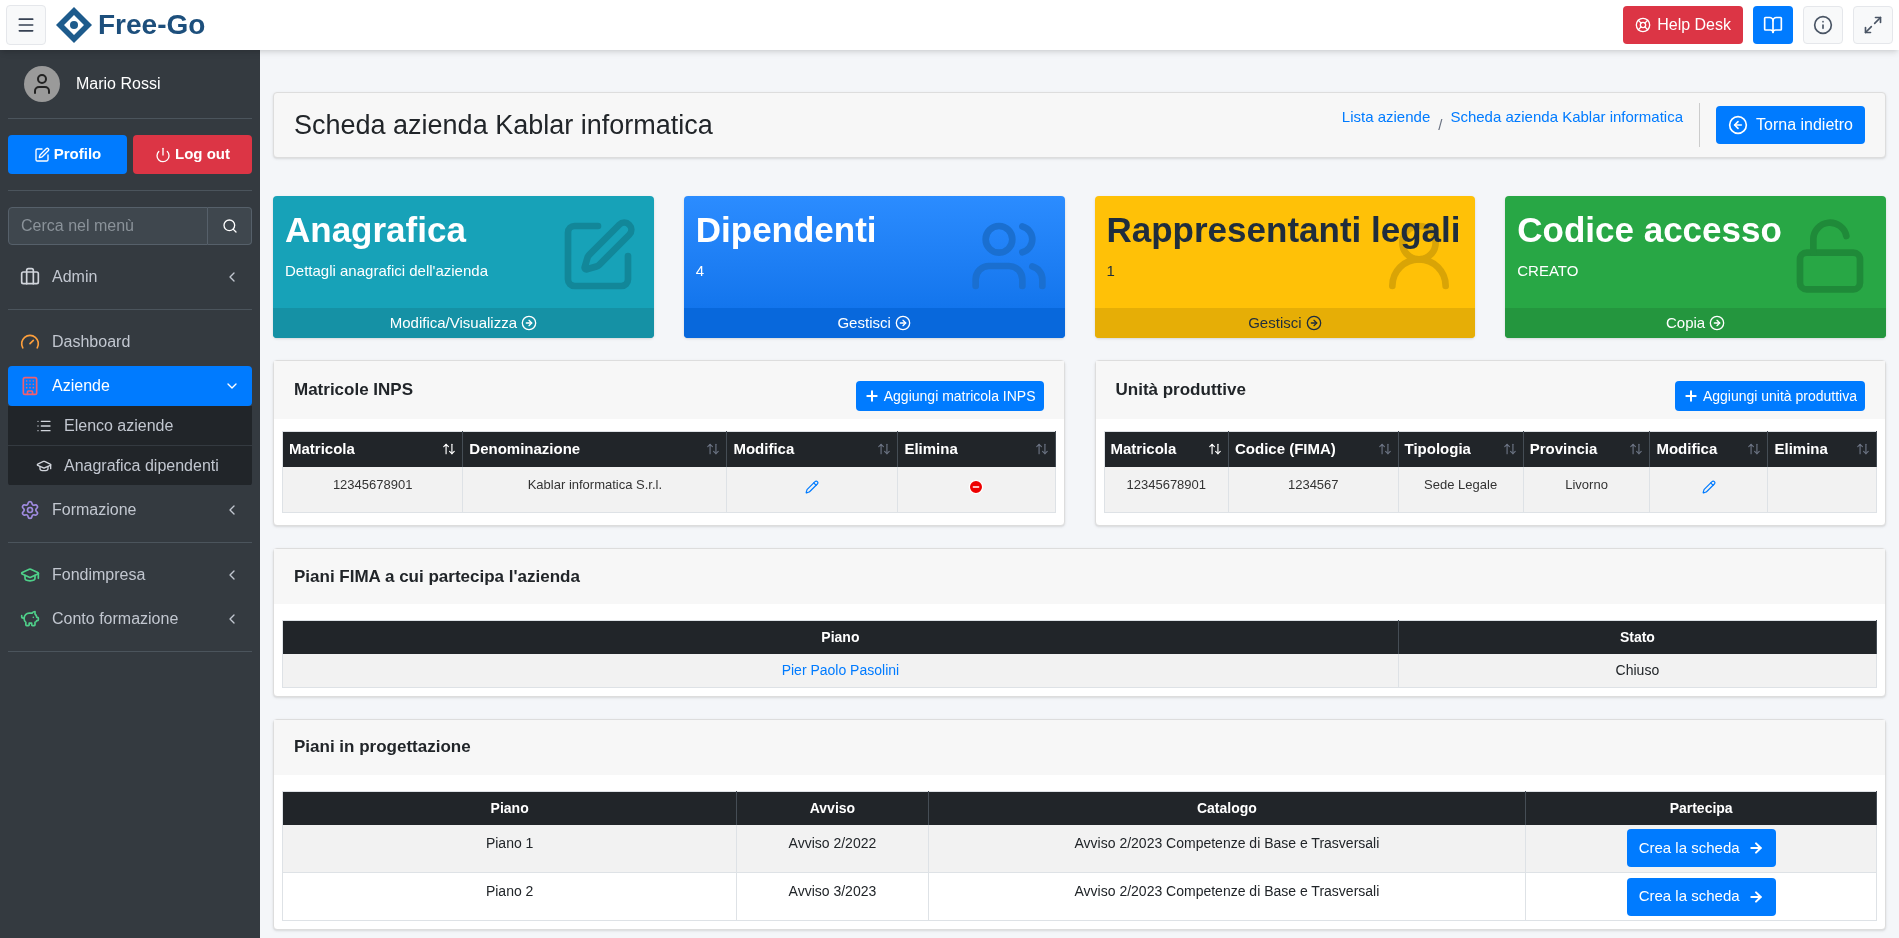  What do you see at coordinates (832, 896) in the screenshot?
I see `table-cell: Avviso 3/2023` at bounding box center [832, 896].